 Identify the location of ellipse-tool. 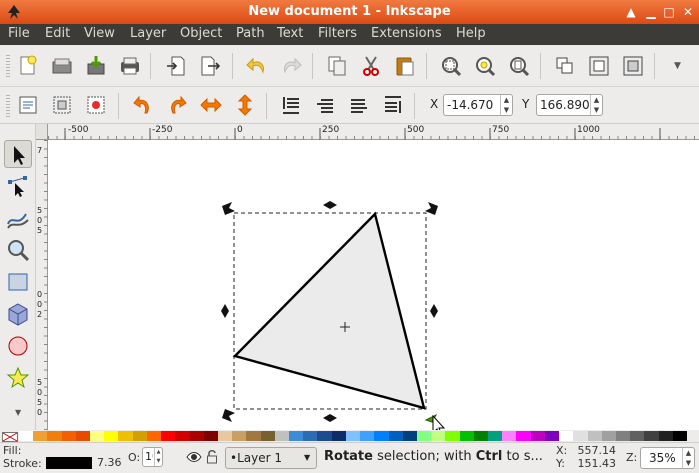
(18, 346).